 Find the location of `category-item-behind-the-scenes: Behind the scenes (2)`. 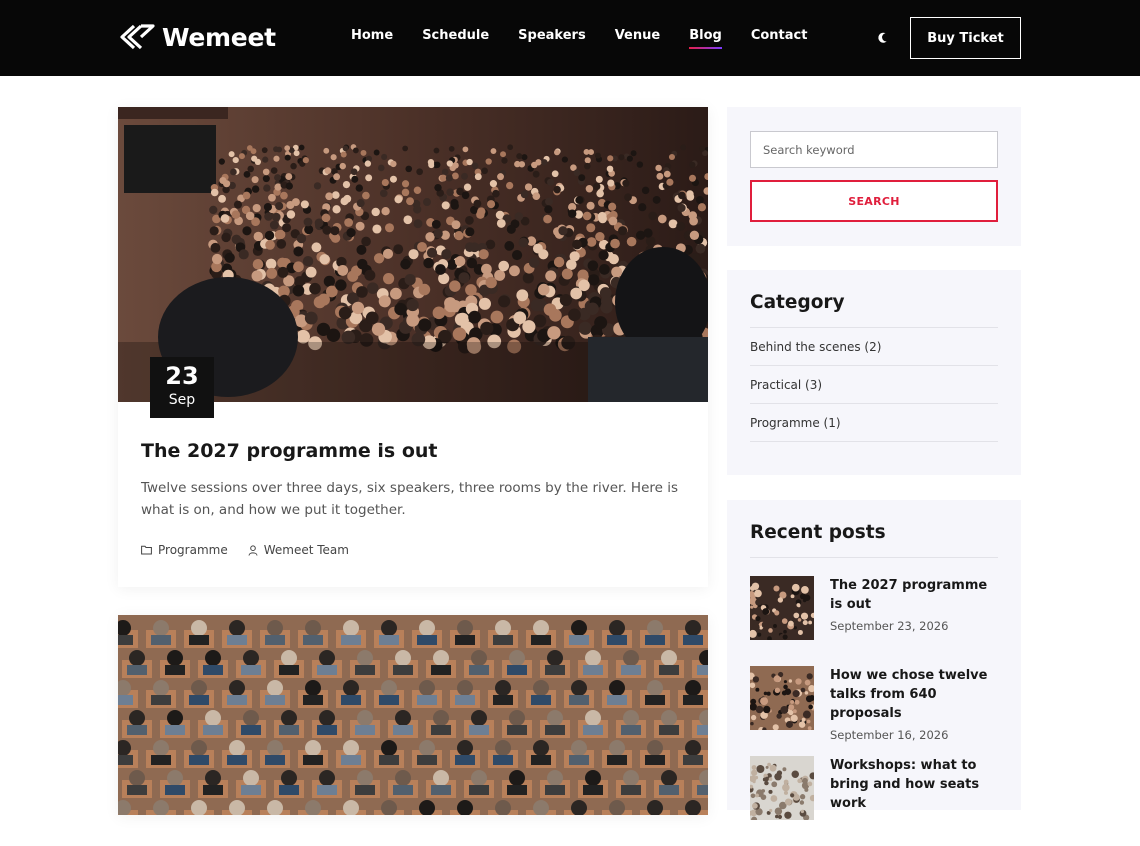

category-item-behind-the-scenes: Behind the scenes (2) is located at coordinates (874, 347).